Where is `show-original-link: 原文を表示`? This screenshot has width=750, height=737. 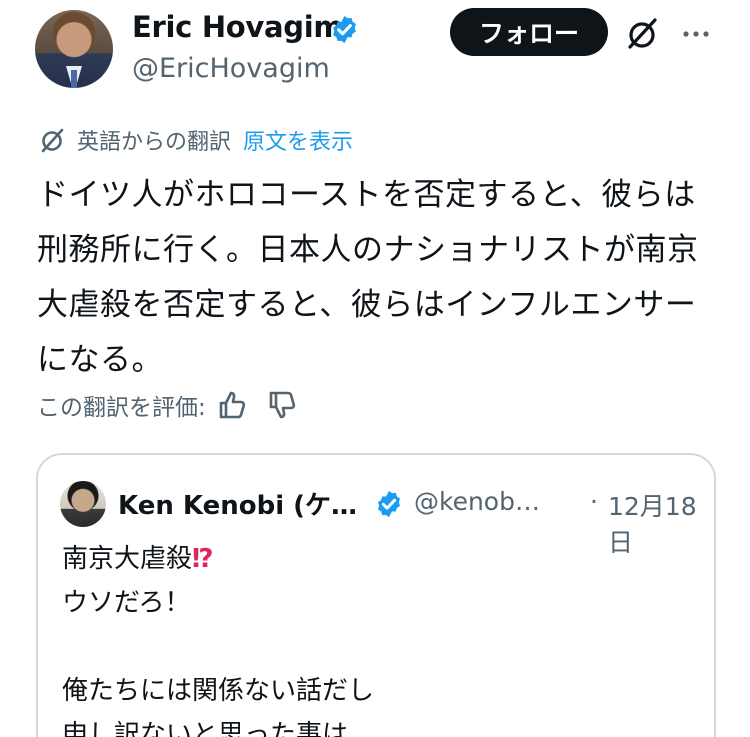 show-original-link: 原文を表示 is located at coordinates (298, 140).